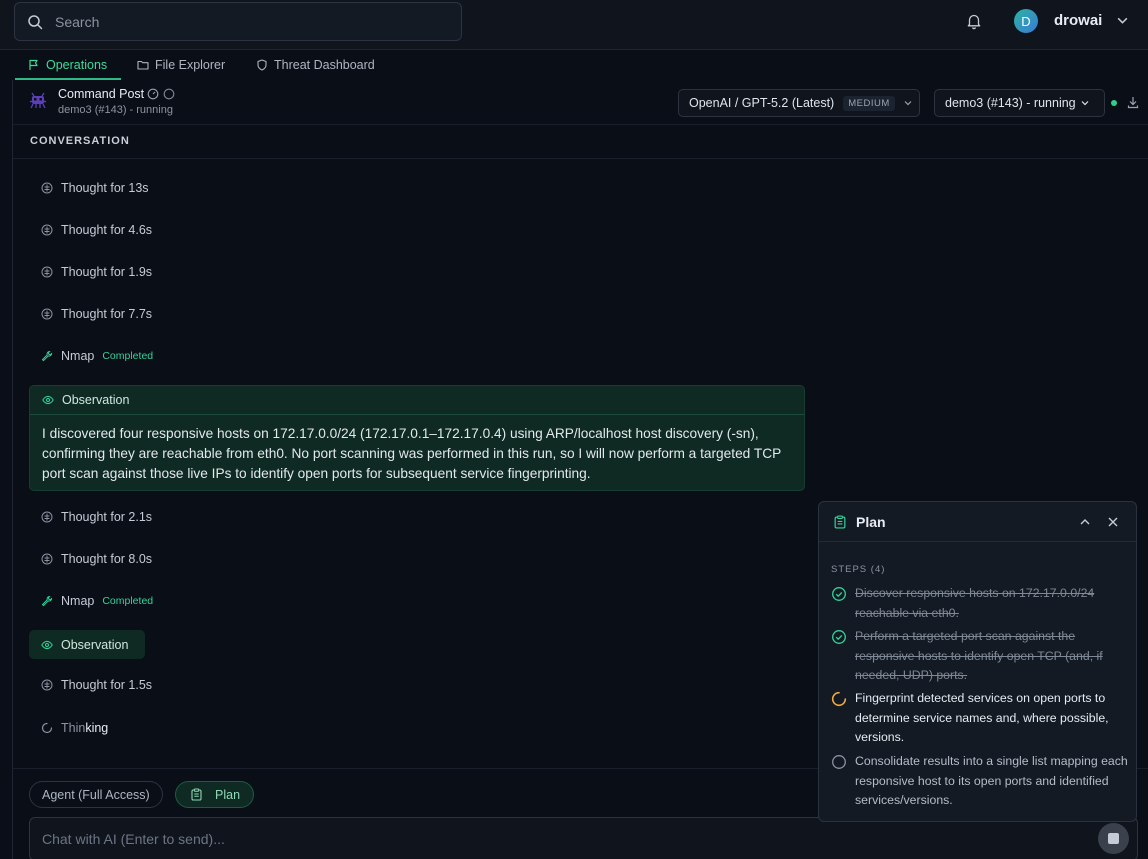 This screenshot has height=859, width=1148. I want to click on thought-item: Thought for 1.9s, so click(96, 272).